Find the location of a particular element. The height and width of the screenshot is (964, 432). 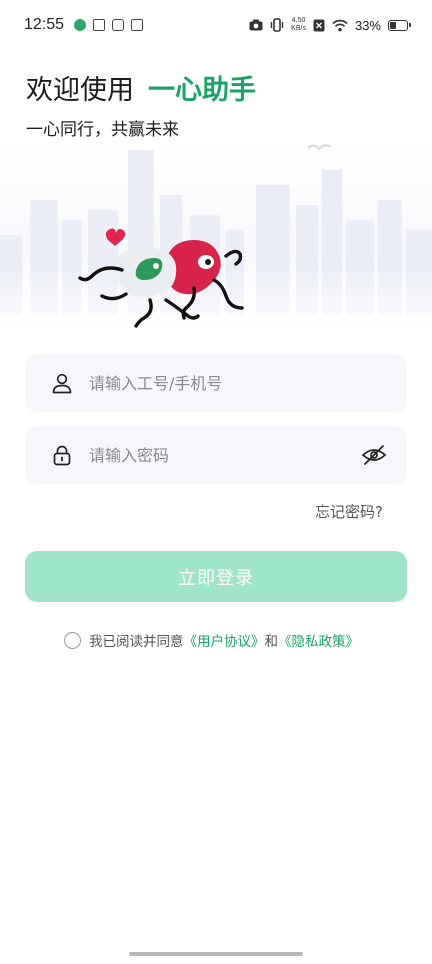

password-field is located at coordinates (216, 455).